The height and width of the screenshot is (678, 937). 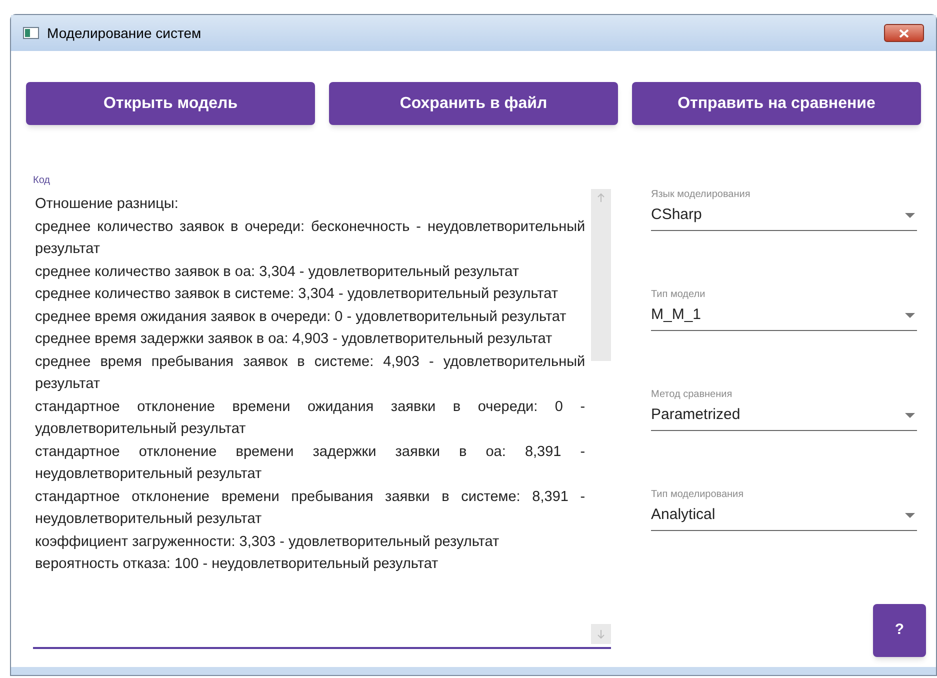 I want to click on up-arrow-icon, so click(x=601, y=197).